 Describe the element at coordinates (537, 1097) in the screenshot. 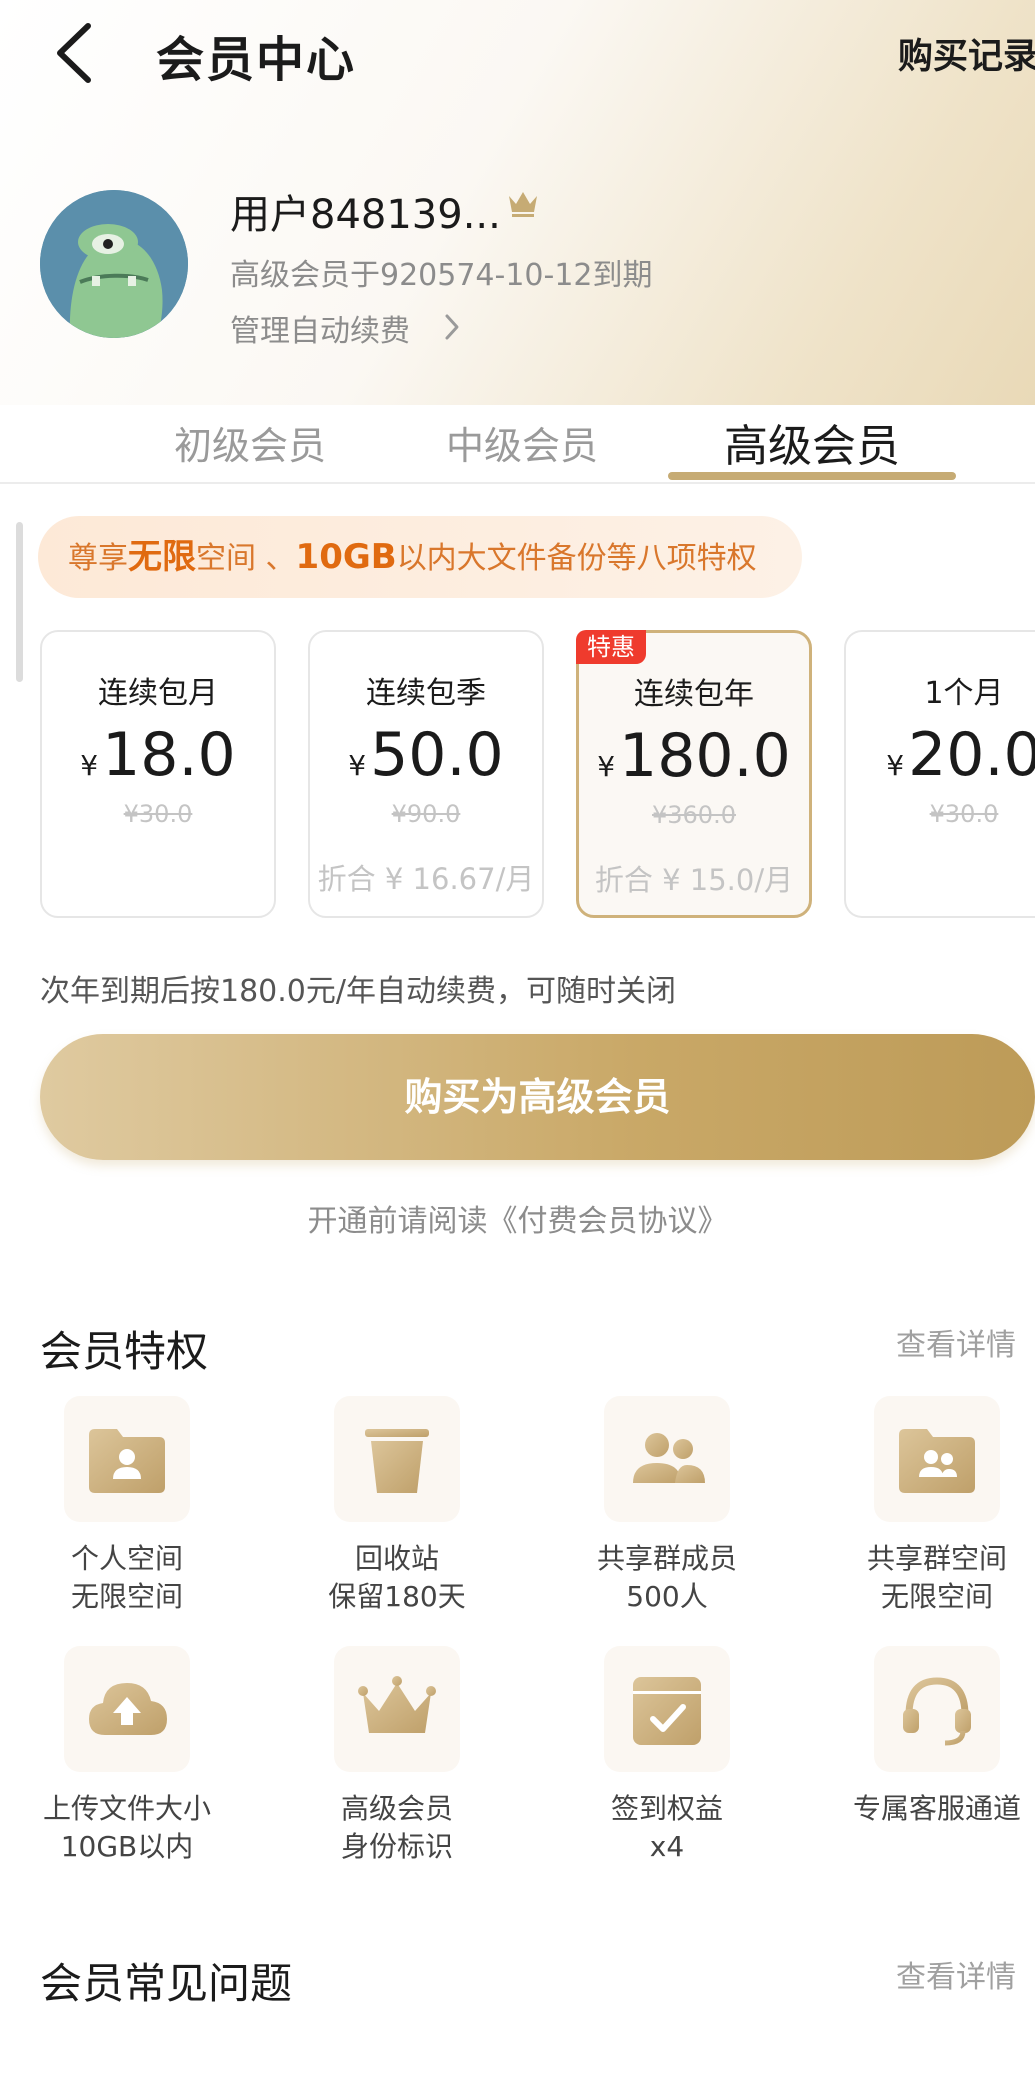

I see `buy-premium-button: 购买为高级会员` at that location.